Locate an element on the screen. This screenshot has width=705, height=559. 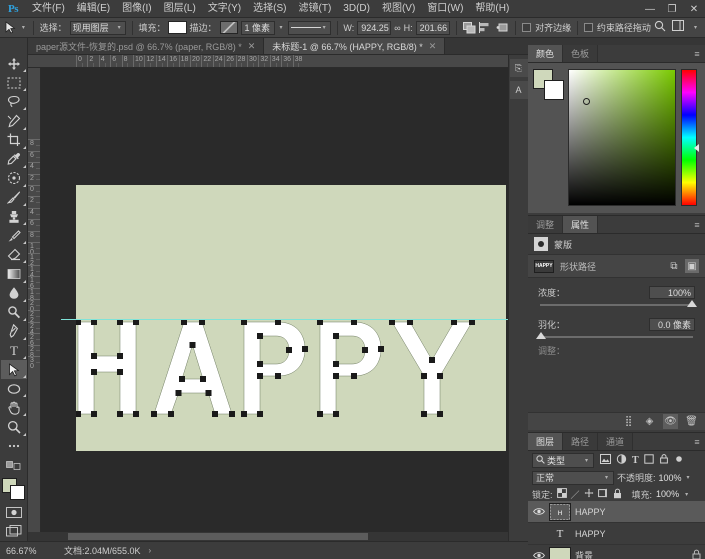
height-field: 201.66 is located at coordinates (432, 27).